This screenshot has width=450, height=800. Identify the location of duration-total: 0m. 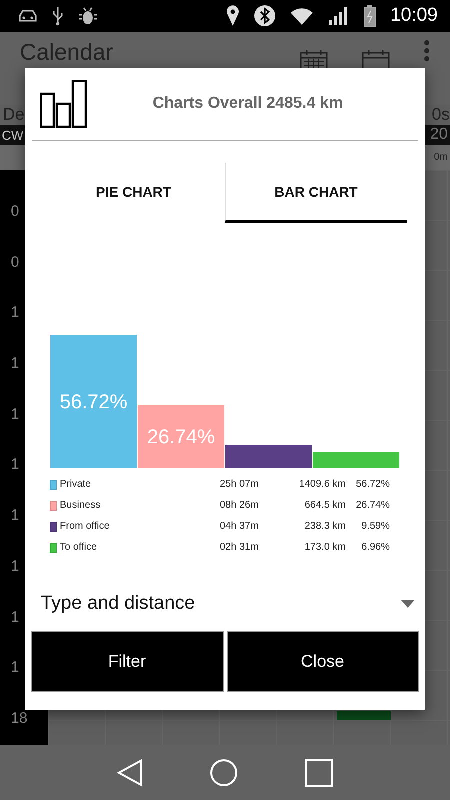
(441, 157).